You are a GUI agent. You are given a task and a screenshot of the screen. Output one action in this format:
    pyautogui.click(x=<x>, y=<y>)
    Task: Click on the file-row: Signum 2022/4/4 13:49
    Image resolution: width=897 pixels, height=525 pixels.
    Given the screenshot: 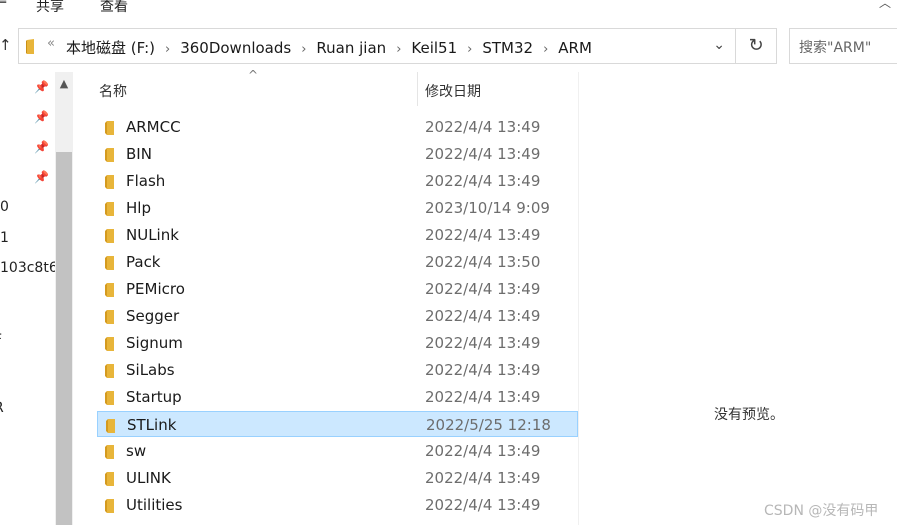 What is the action you would take?
    pyautogui.click(x=337, y=343)
    